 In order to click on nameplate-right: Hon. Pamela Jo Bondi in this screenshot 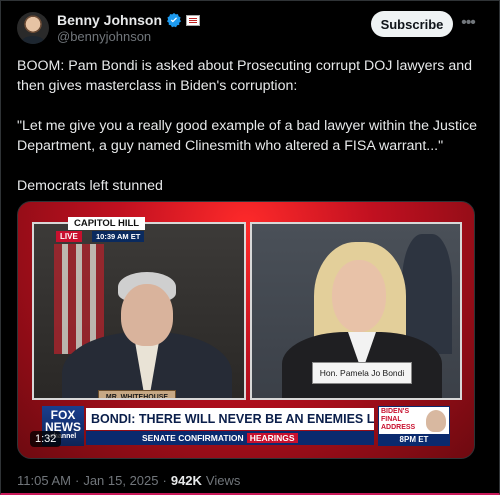, I will do `click(362, 373)`.